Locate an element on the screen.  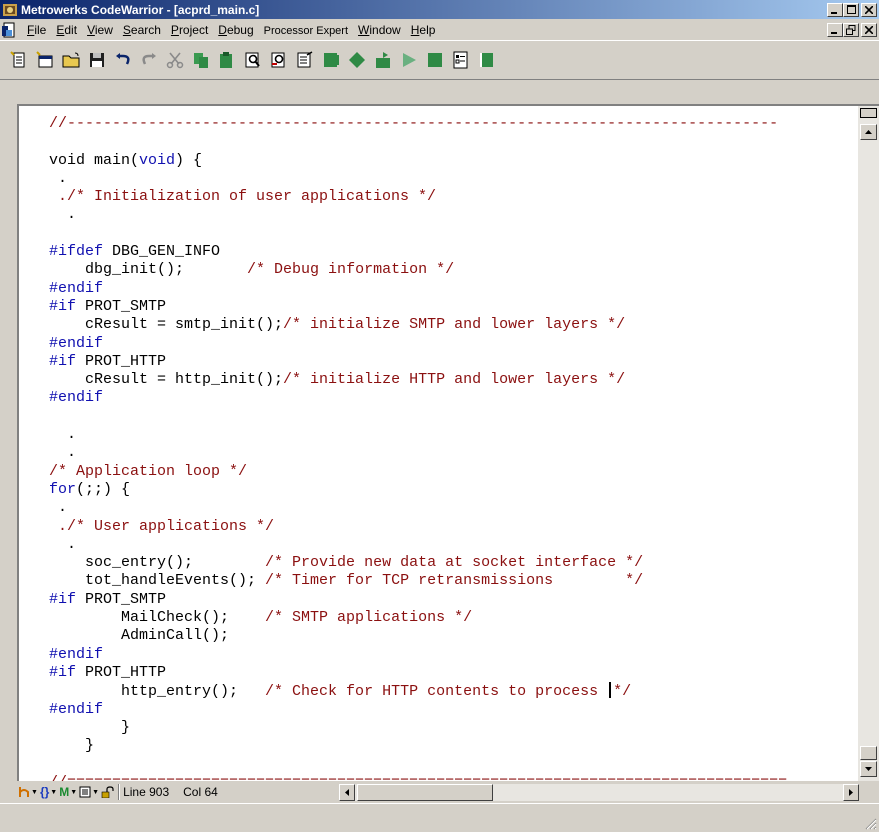
preferences-button is located at coordinates (461, 60).